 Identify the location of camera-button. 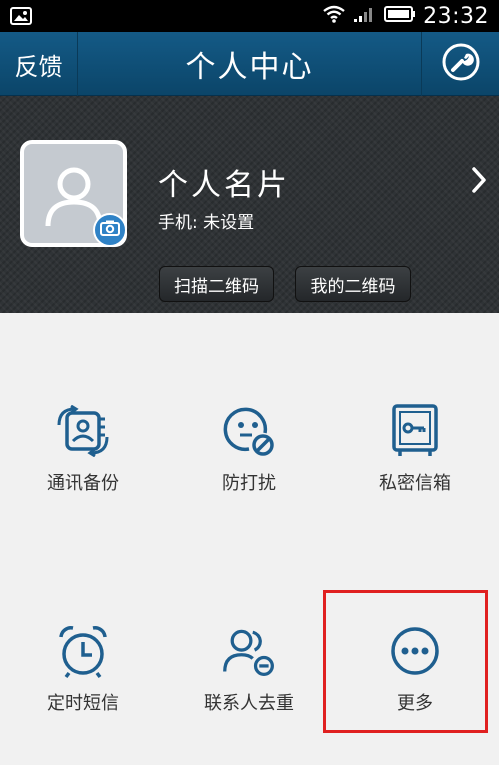
(110, 230).